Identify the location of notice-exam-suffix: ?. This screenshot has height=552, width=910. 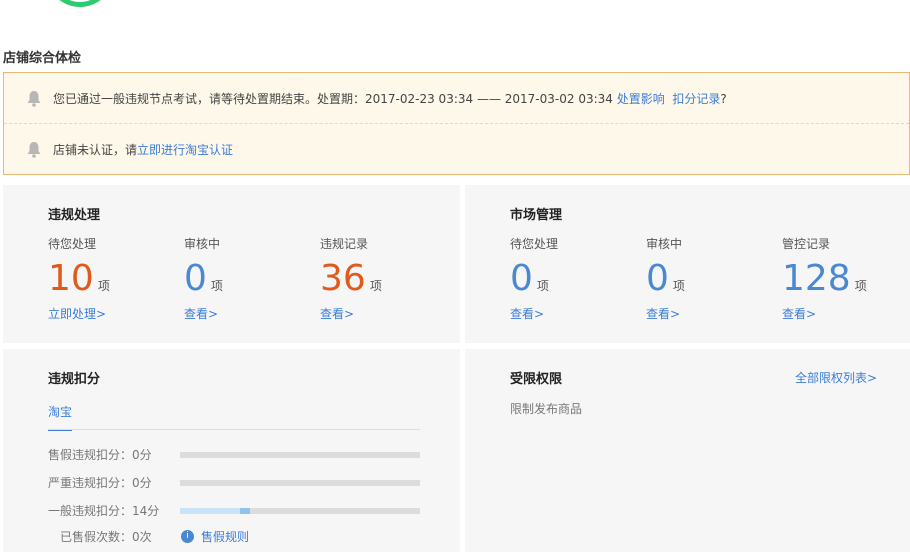
(723, 98).